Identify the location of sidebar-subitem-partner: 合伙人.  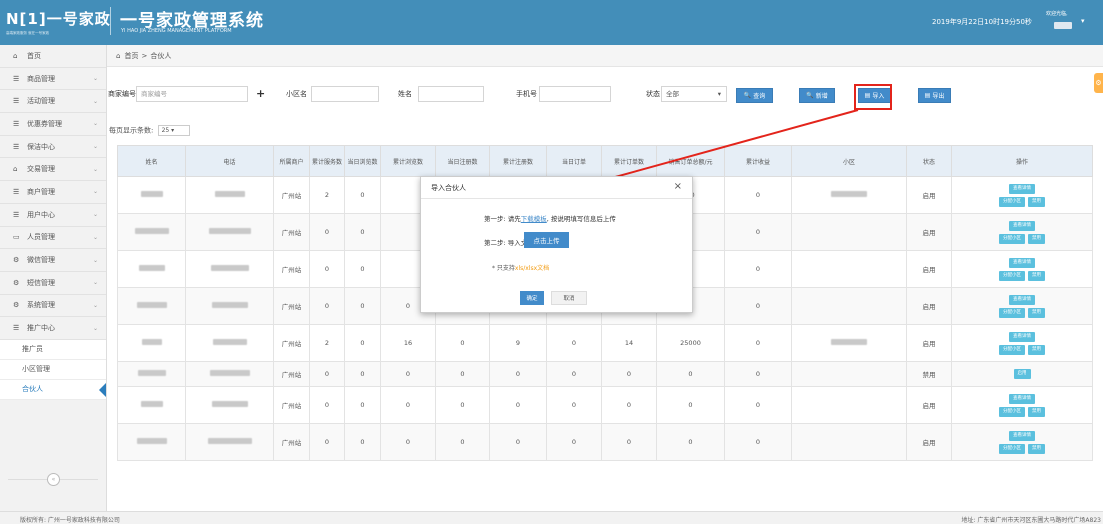
(53, 389).